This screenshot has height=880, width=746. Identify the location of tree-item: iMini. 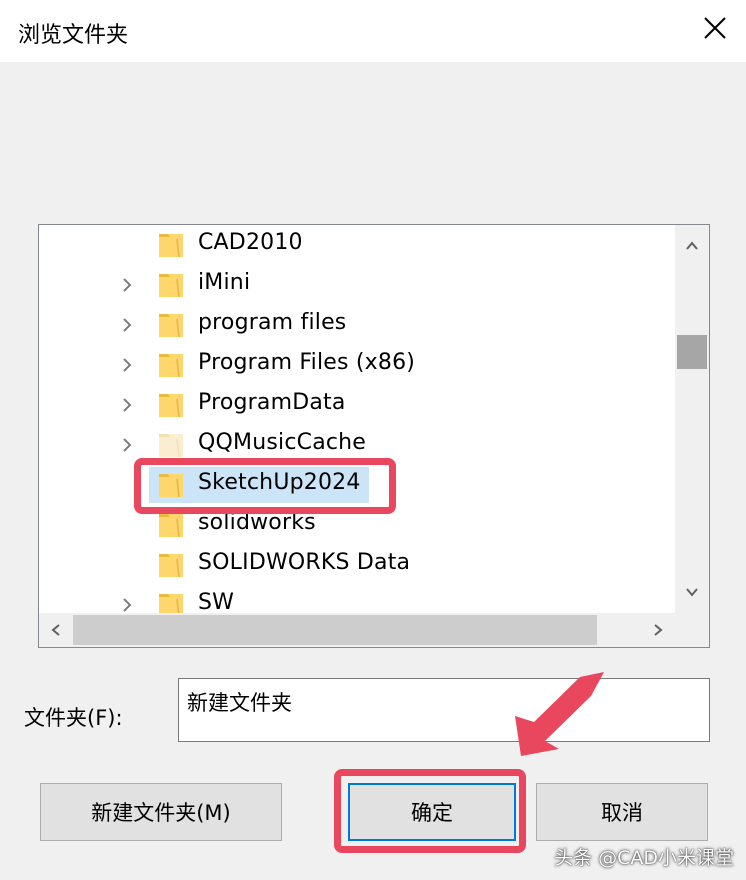
(357, 285).